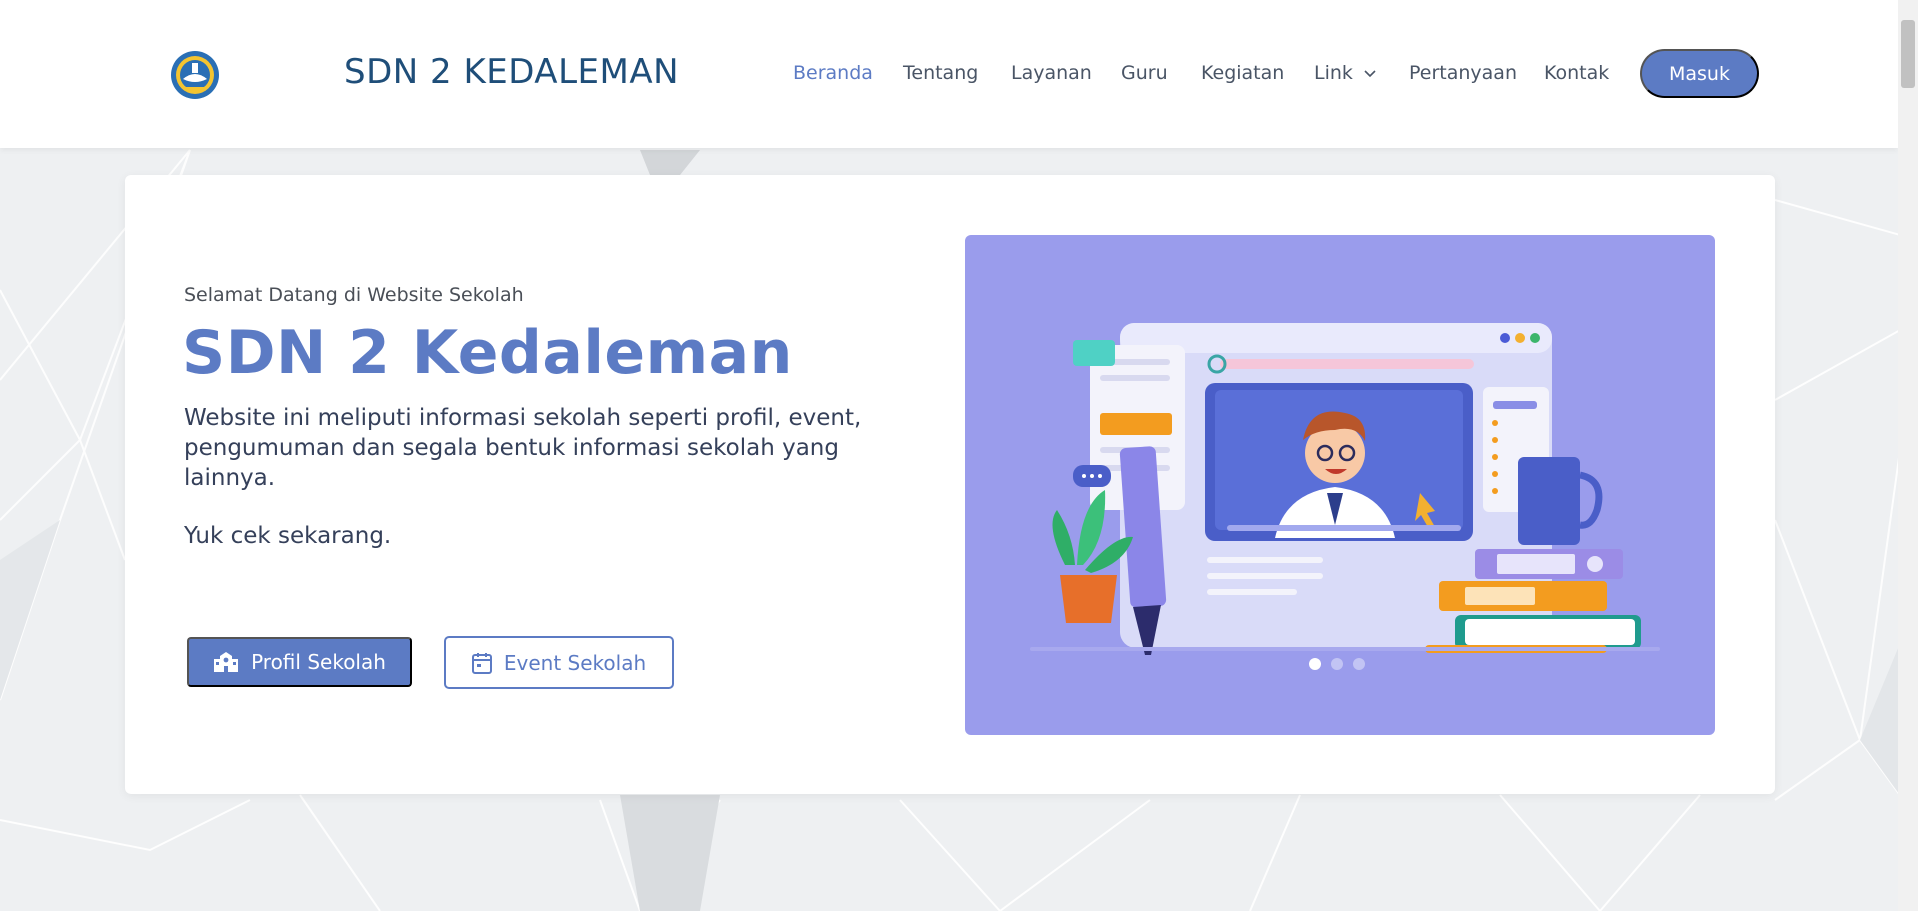  I want to click on calendar-icon, so click(481, 663).